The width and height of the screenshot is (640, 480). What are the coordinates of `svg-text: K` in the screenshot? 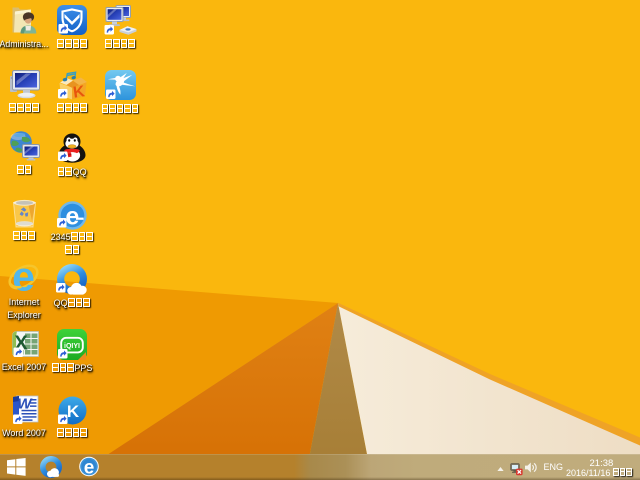 It's located at (72, 411).